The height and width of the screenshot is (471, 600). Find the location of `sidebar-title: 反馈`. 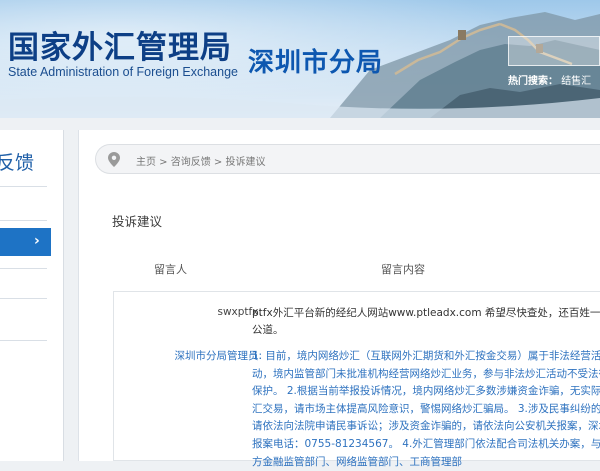

sidebar-title: 反馈 is located at coordinates (17, 163).